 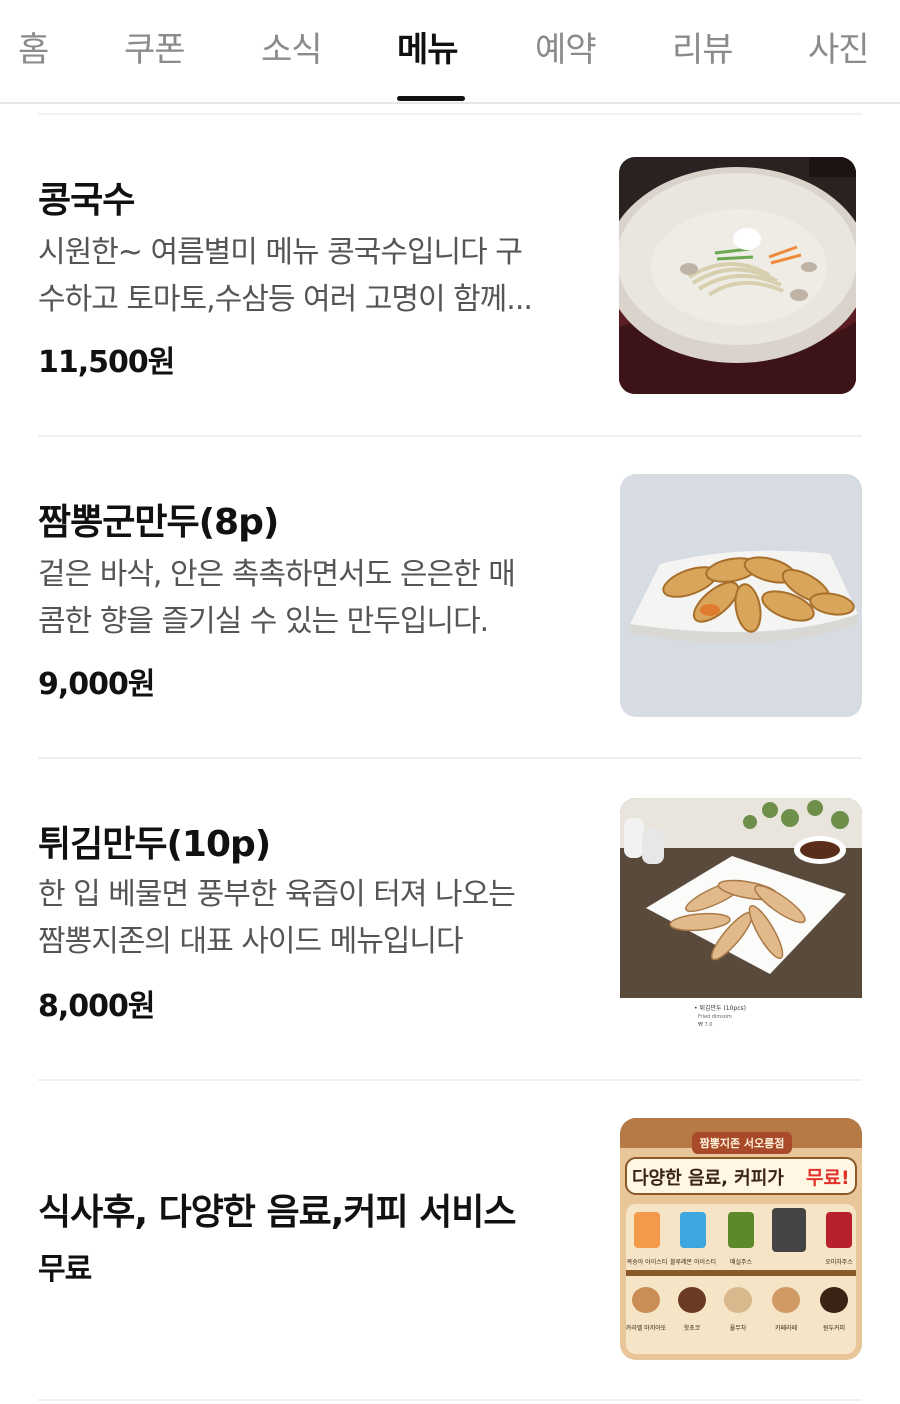 I want to click on menu-item-name: 짬뽕군만두(8p), so click(x=158, y=522).